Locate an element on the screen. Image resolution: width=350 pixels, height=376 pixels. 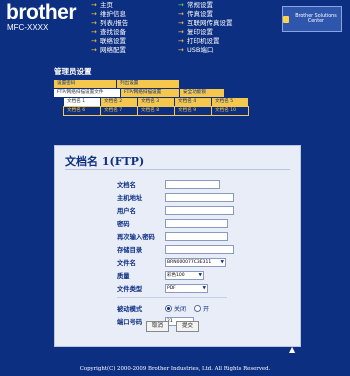
row-filetype: 文件类型 PDF ▼ is located at coordinates (162, 288).